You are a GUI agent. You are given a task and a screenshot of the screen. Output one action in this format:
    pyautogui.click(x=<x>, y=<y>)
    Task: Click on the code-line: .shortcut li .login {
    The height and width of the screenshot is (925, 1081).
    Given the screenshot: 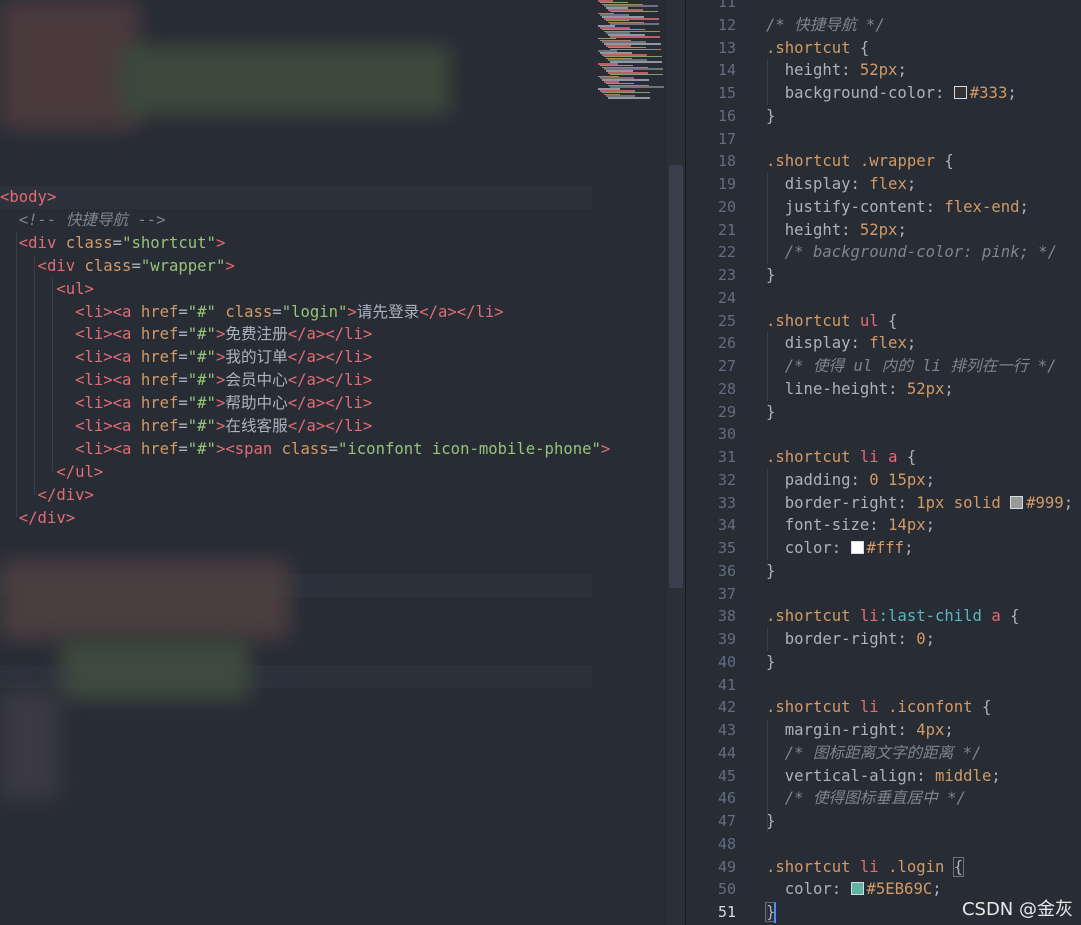 What is the action you would take?
    pyautogui.click(x=865, y=867)
    